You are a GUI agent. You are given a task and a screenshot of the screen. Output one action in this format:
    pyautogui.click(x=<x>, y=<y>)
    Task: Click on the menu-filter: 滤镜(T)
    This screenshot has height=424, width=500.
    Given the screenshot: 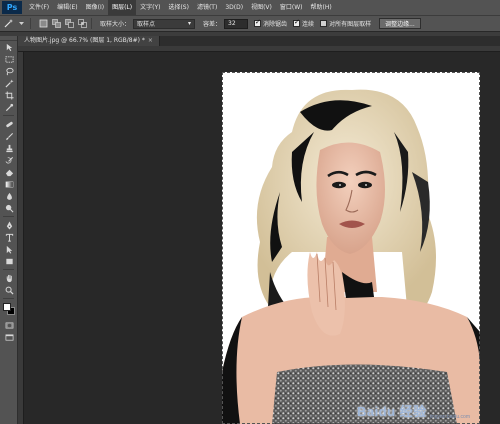 What is the action you would take?
    pyautogui.click(x=207, y=7)
    